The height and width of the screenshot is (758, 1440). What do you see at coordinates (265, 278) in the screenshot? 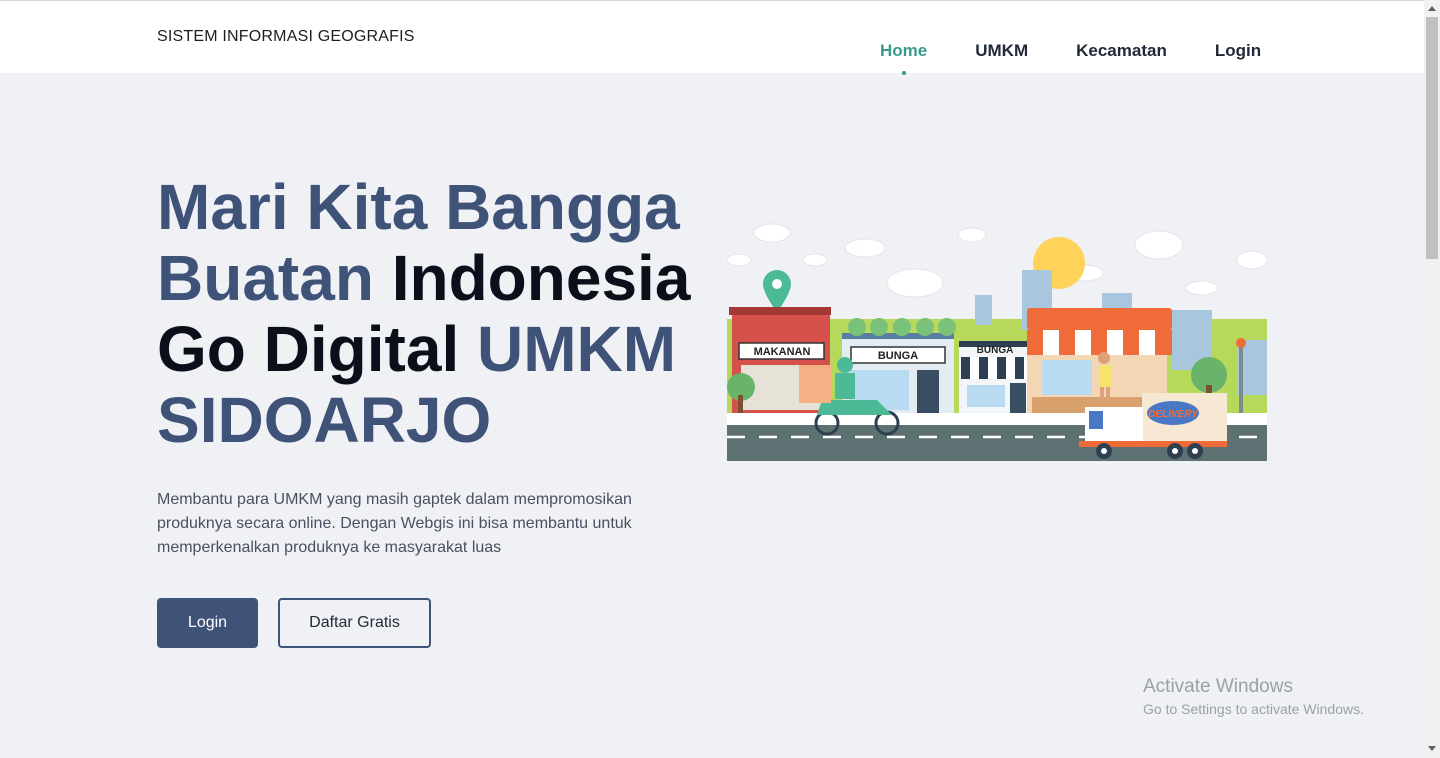
I see `hero-title-line2a: Buatan` at bounding box center [265, 278].